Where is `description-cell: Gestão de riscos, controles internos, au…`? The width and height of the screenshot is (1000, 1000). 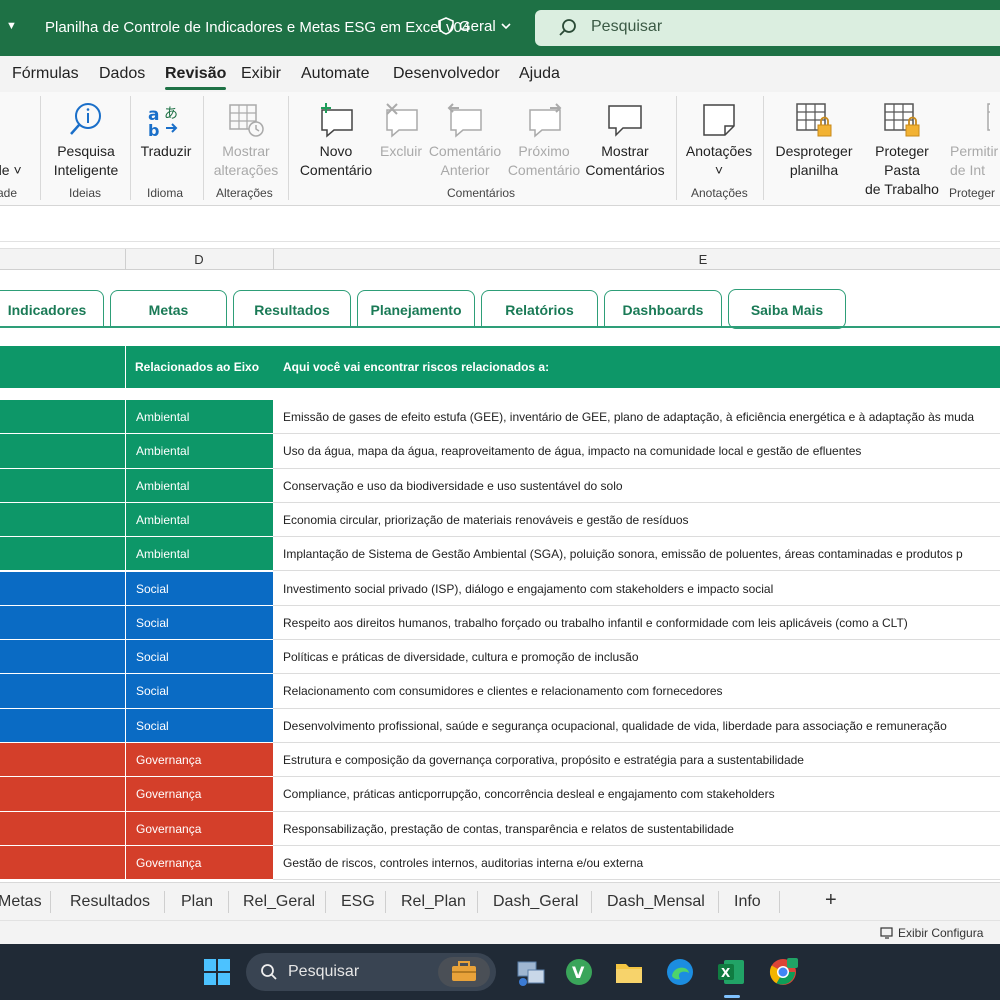 description-cell: Gestão de riscos, controles internos, au… is located at coordinates (636, 863).